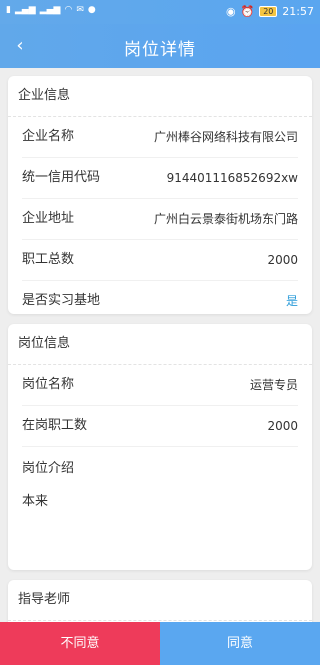 The width and height of the screenshot is (320, 665). I want to click on company-header: 企业信息, so click(160, 96).